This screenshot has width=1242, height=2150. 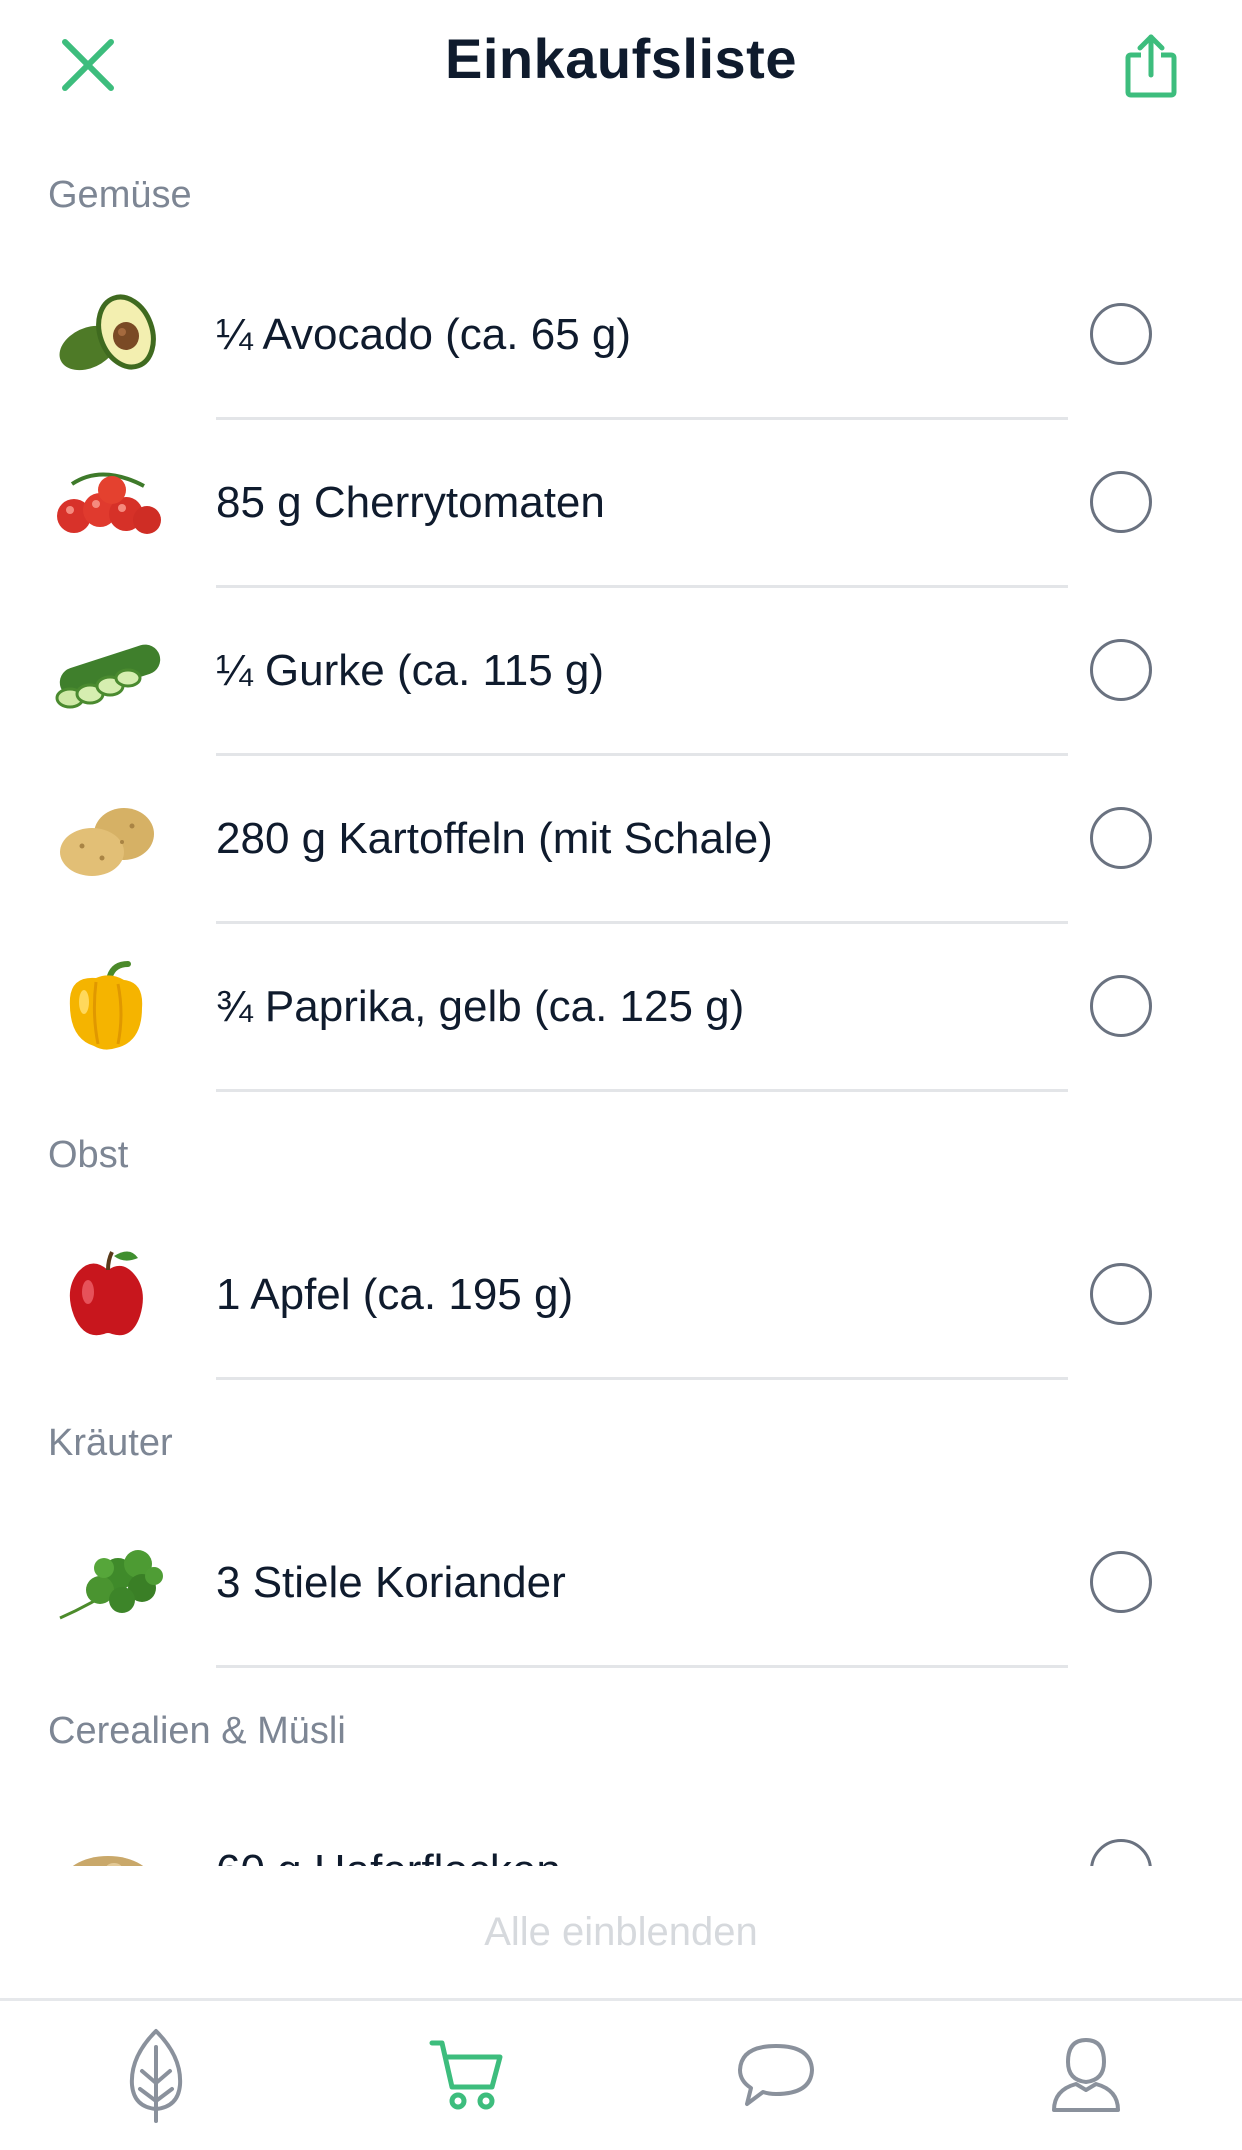 I want to click on section-title-cerealien: Cerealien & Müsli, so click(x=197, y=1731).